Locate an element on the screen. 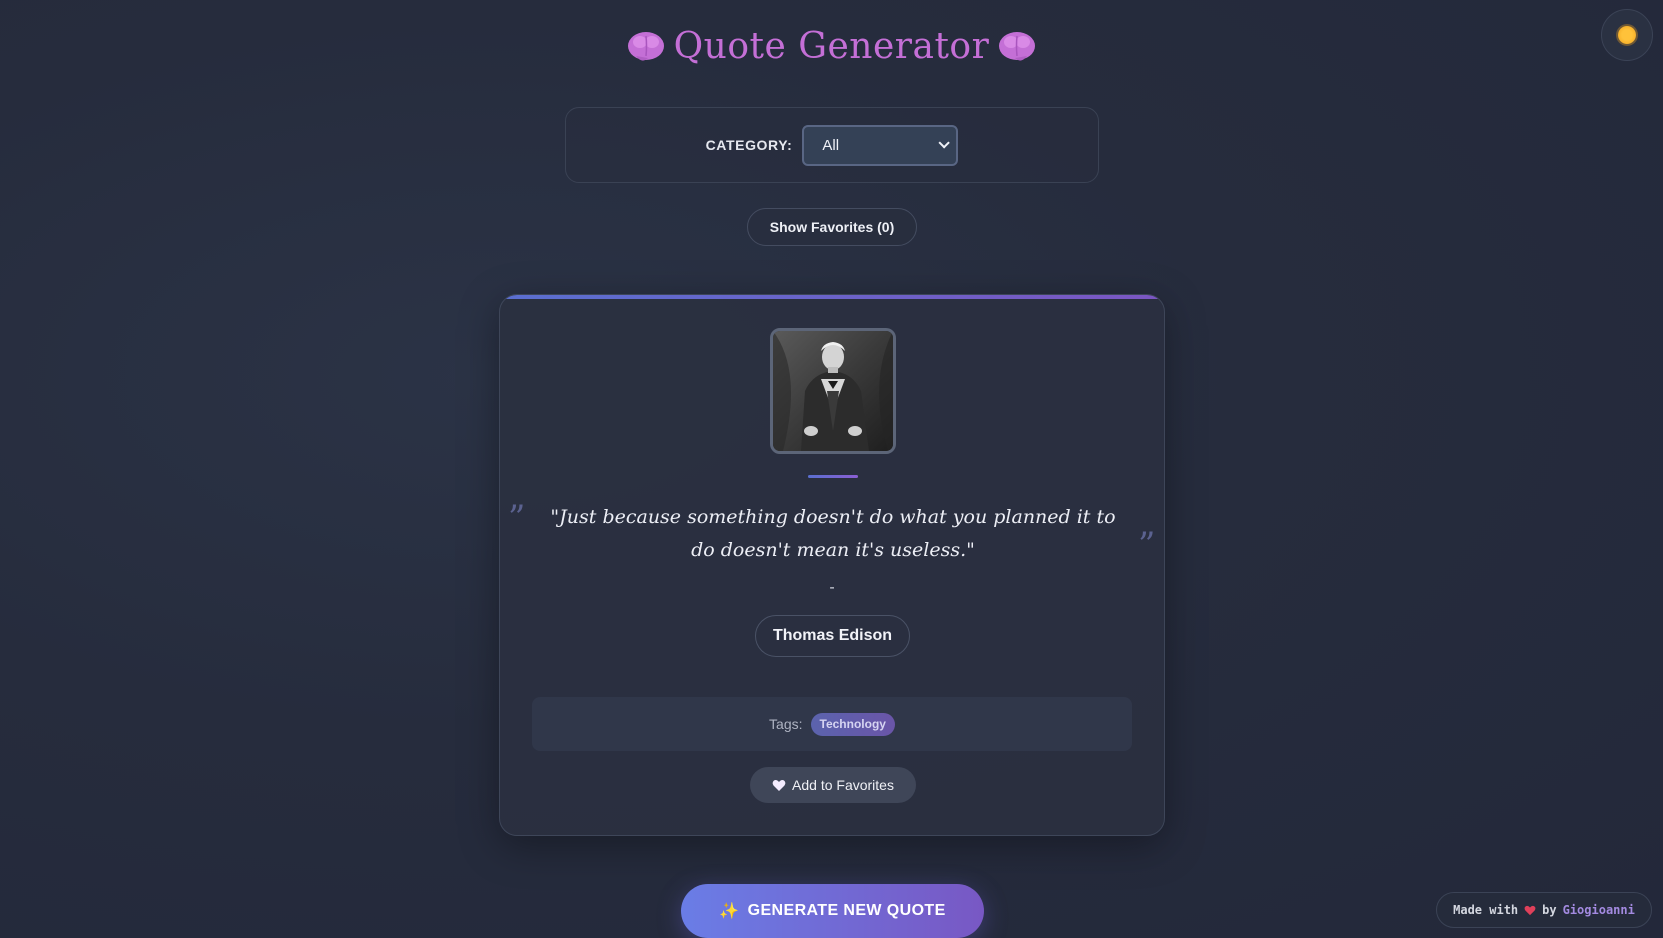 This screenshot has height=938, width=1663. generate-quote-button: ✨ GENERATE NEW QUOTE is located at coordinates (832, 911).